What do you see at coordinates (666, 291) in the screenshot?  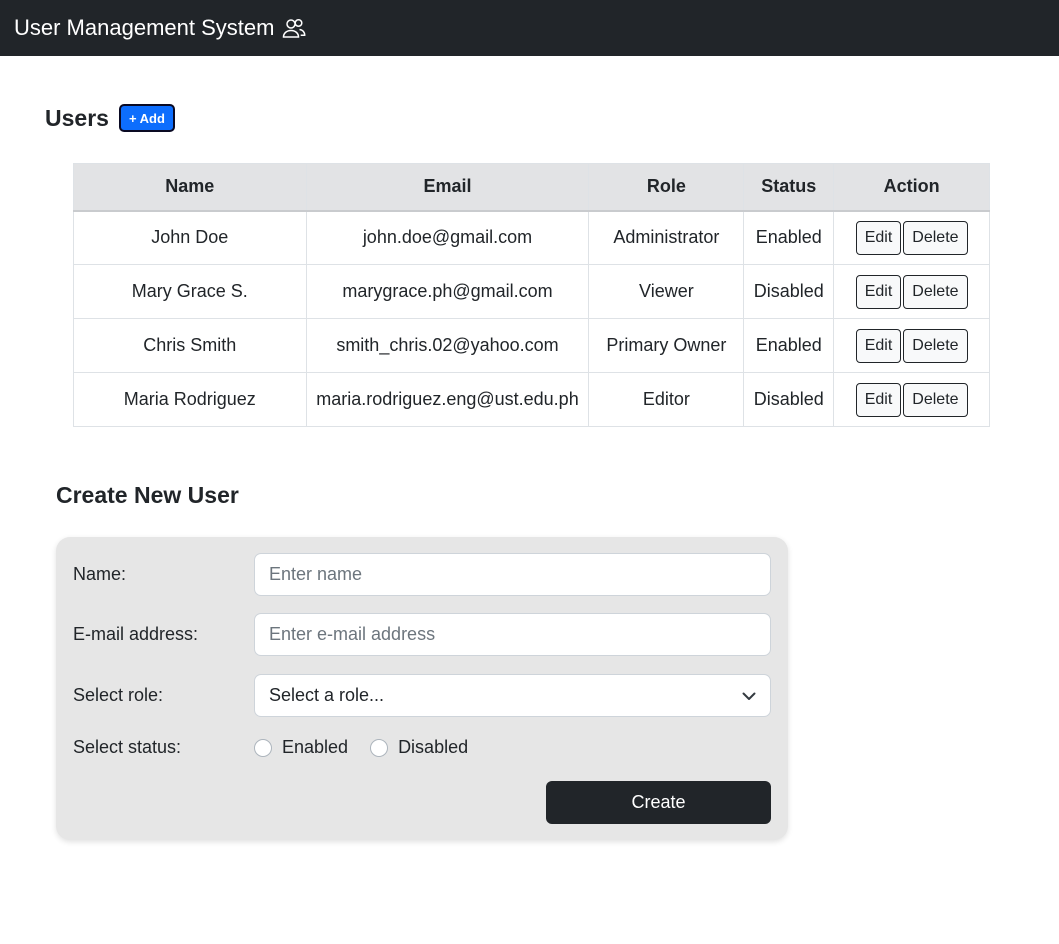 I see `cell-role: Viewer` at bounding box center [666, 291].